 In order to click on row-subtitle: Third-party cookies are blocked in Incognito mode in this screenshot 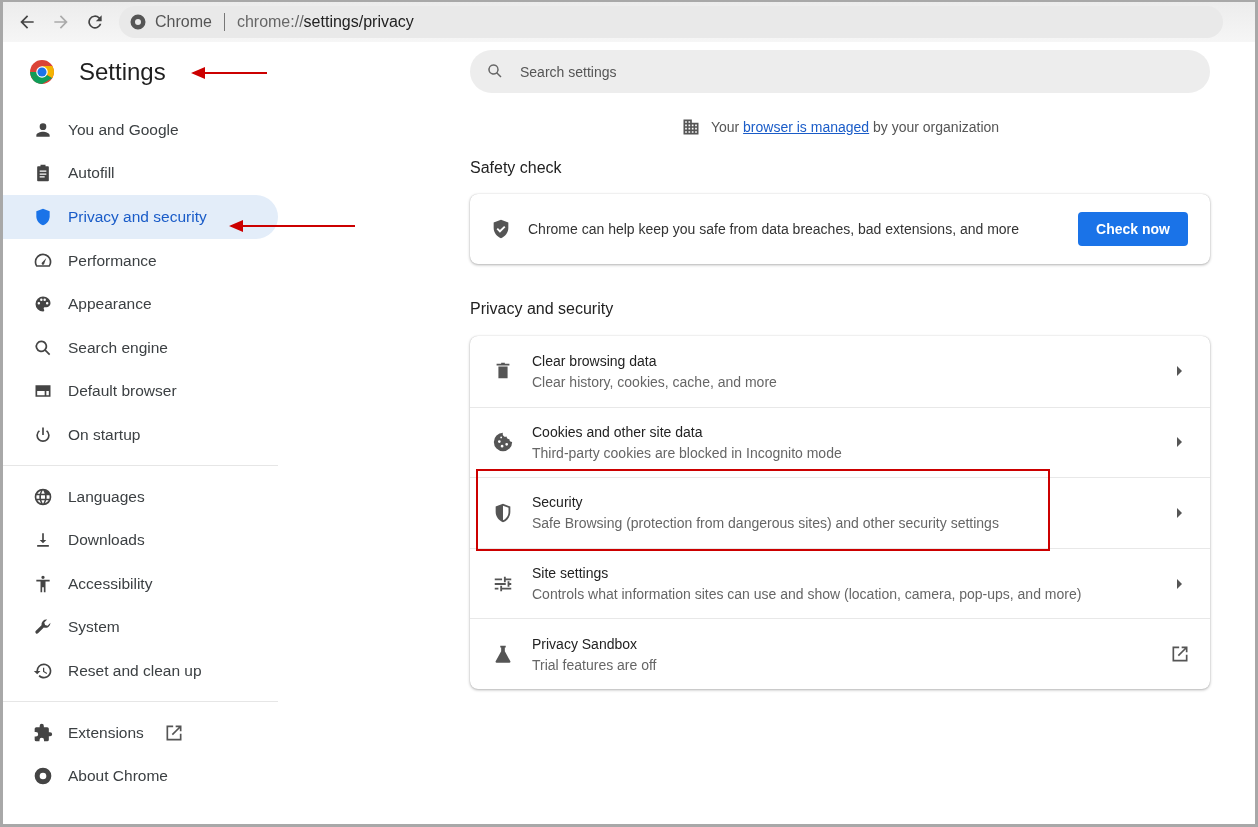, I will do `click(687, 452)`.